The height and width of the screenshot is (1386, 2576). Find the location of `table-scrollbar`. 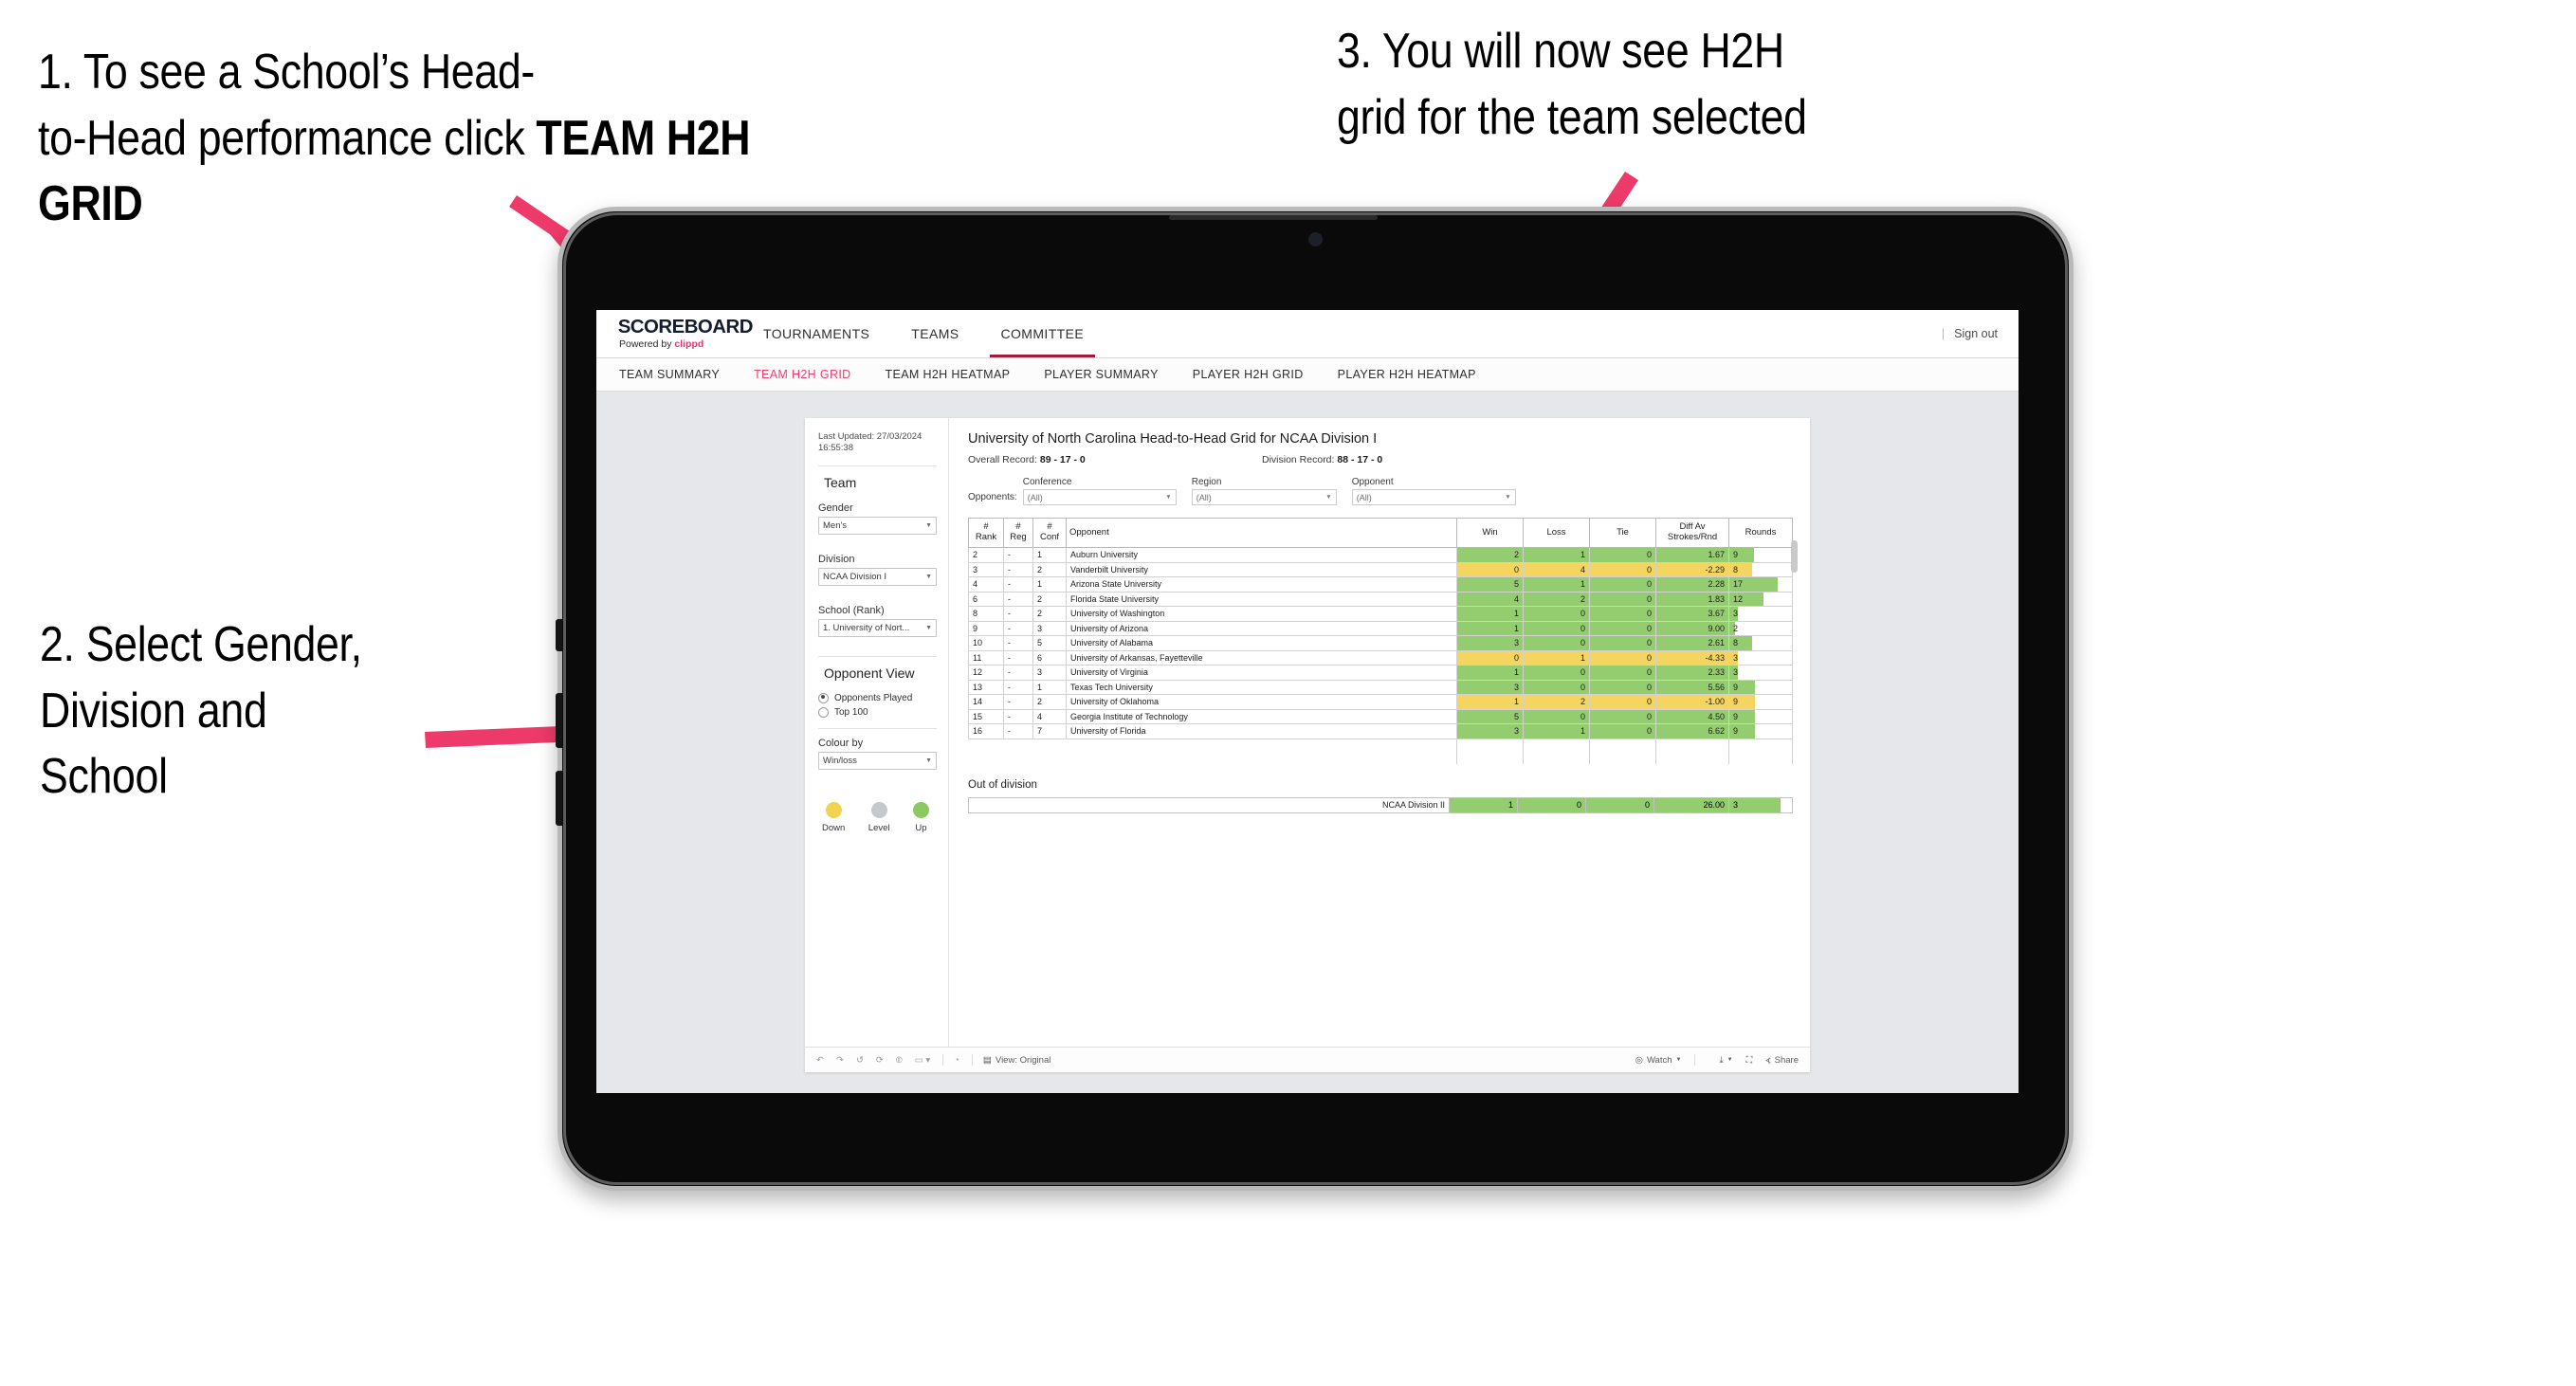

table-scrollbar is located at coordinates (1794, 556).